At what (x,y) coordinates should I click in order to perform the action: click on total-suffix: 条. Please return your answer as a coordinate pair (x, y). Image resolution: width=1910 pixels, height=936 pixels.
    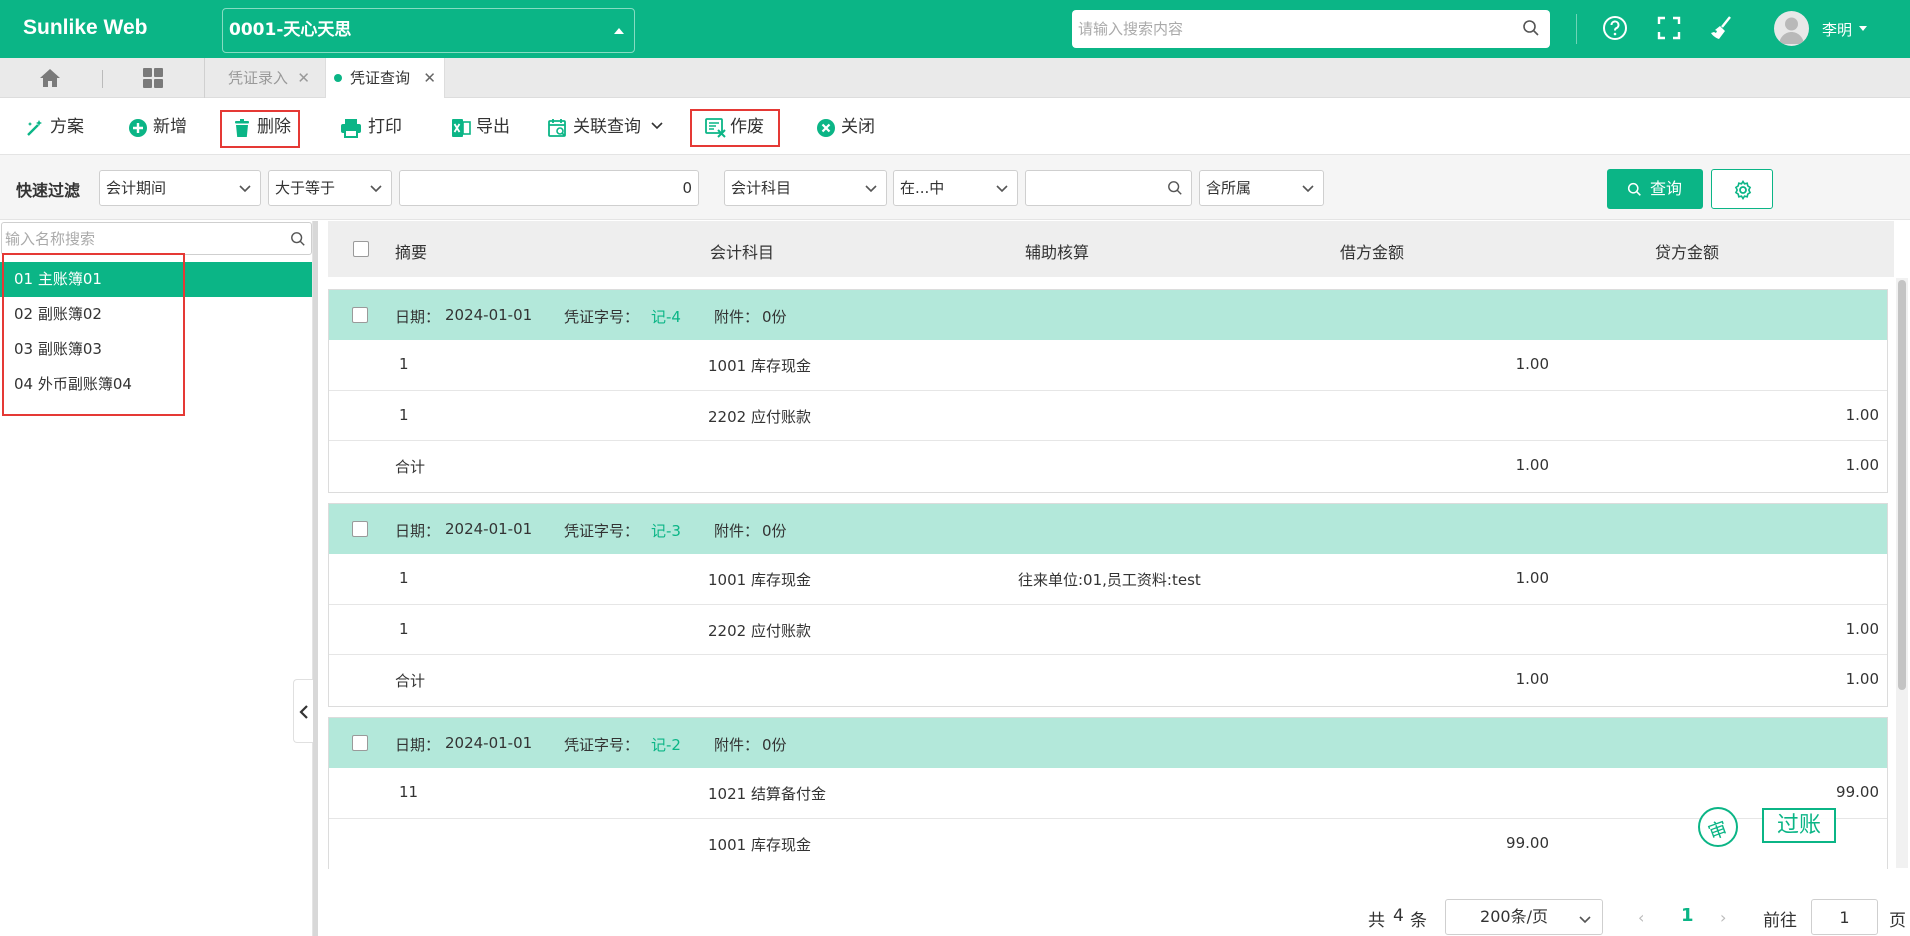
    Looking at the image, I should click on (1418, 921).